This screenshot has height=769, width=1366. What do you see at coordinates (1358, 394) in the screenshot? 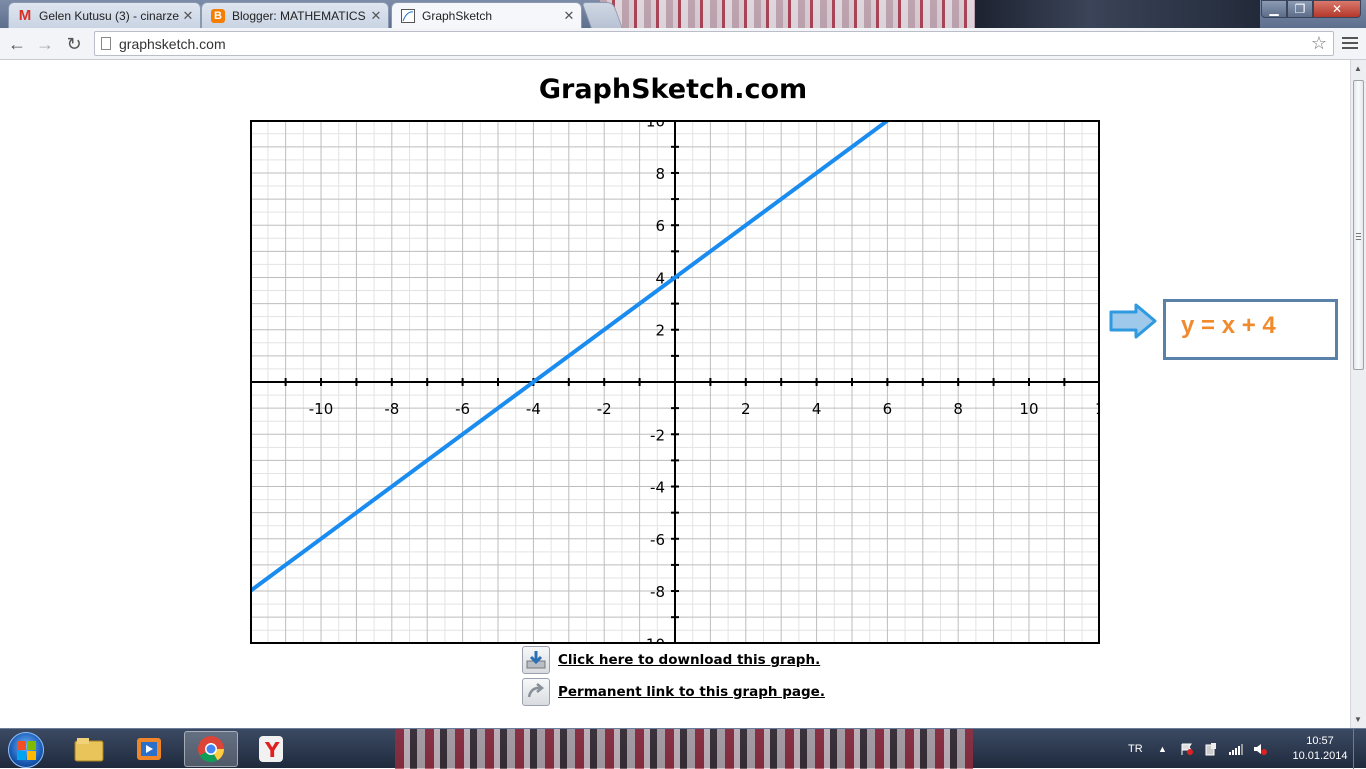
I see `vertical-scrollbar: ▲ ▼` at bounding box center [1358, 394].